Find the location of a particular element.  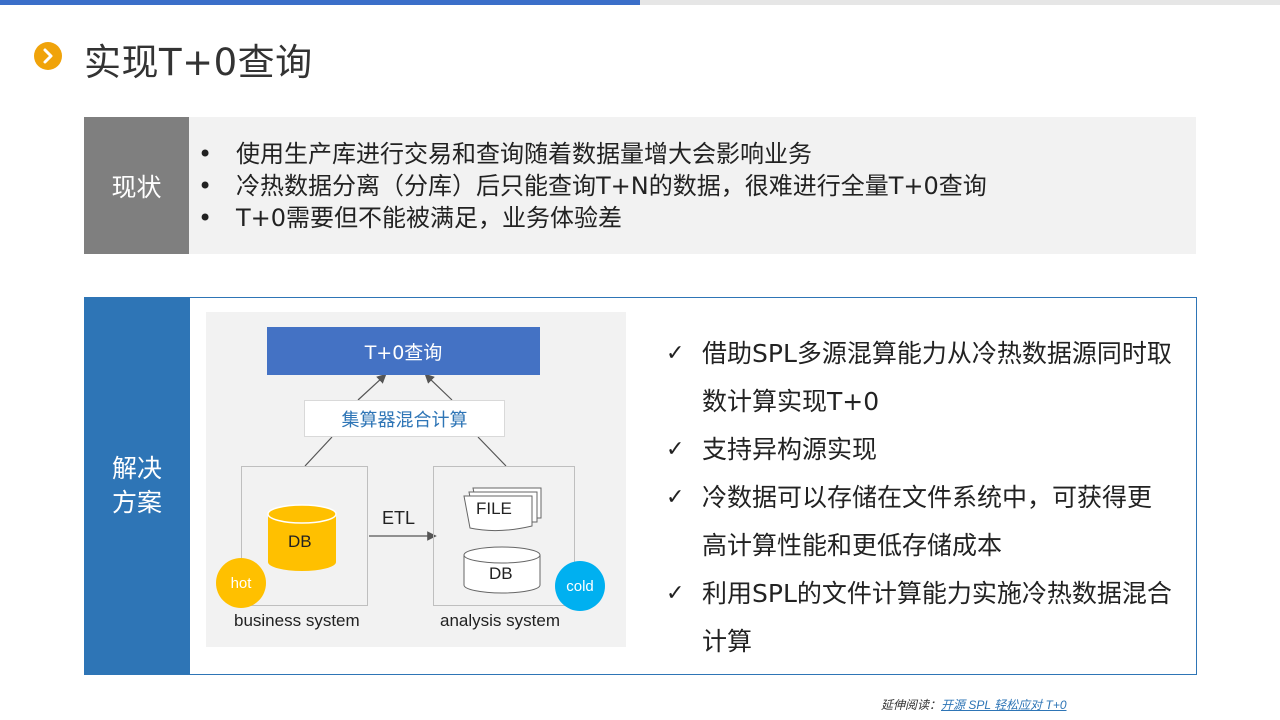

etl-label: ETL is located at coordinates (399, 518).